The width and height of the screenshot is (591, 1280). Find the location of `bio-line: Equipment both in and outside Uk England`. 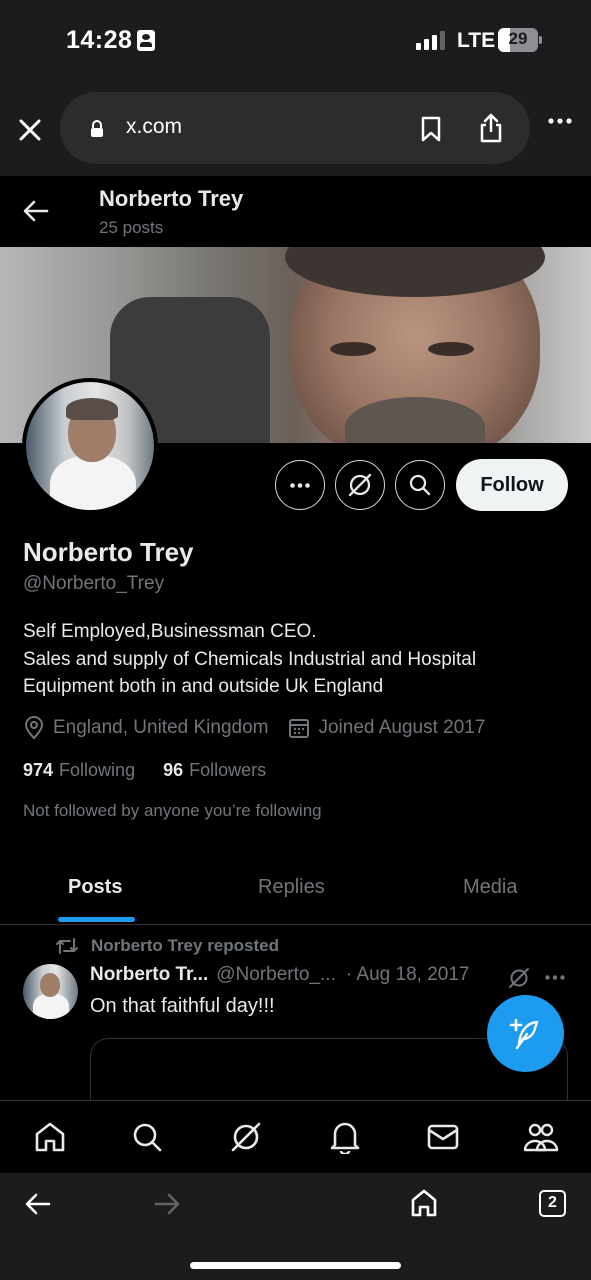

bio-line: Equipment both in and outside Uk England is located at coordinates (203, 686).